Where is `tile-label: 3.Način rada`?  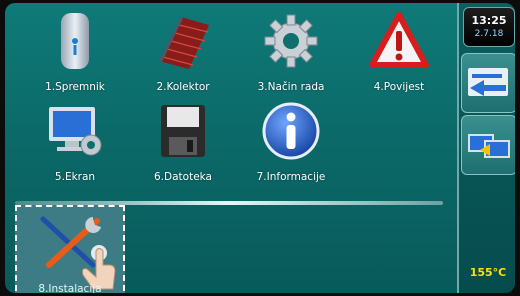
tile-label: 3.Način rada is located at coordinates (291, 87).